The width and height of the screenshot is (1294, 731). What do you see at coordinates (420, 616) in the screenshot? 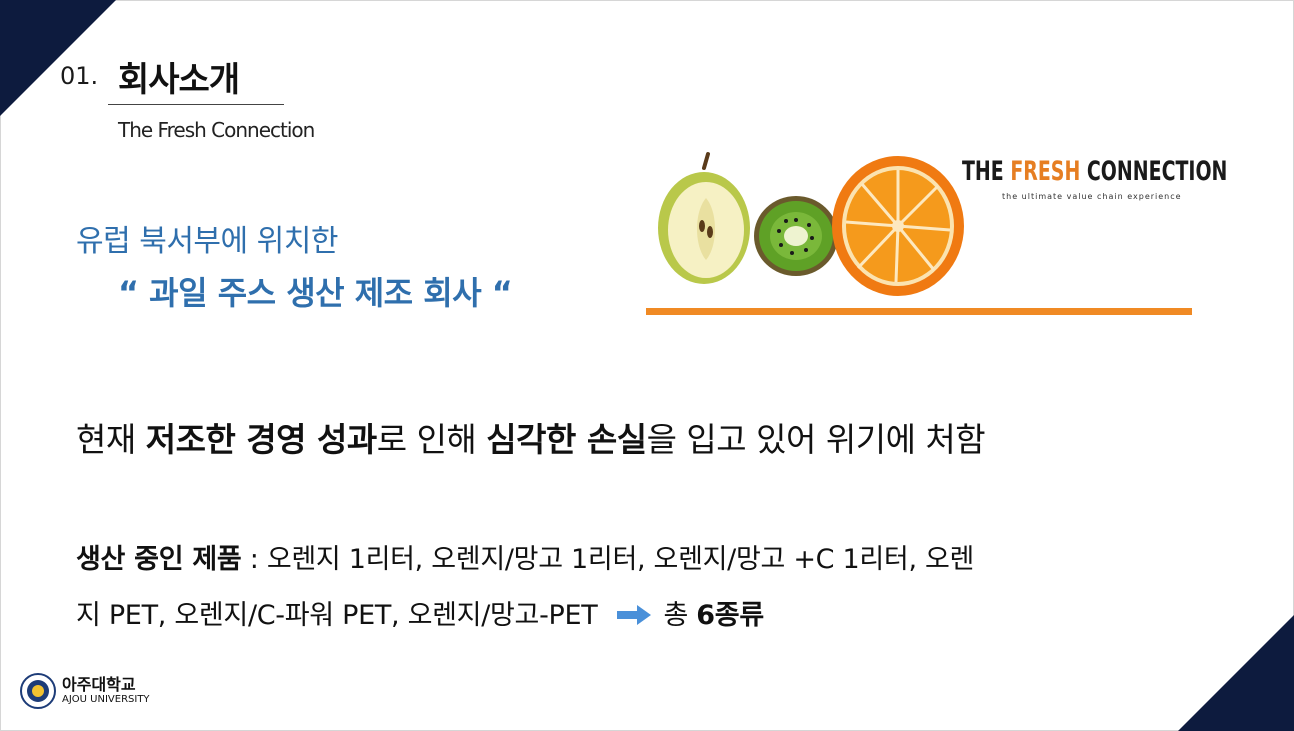
I see `products-line-2: 지 PET, 오렌지/C-파워 PET, 오렌지/망고-PET 총 6종류` at bounding box center [420, 616].